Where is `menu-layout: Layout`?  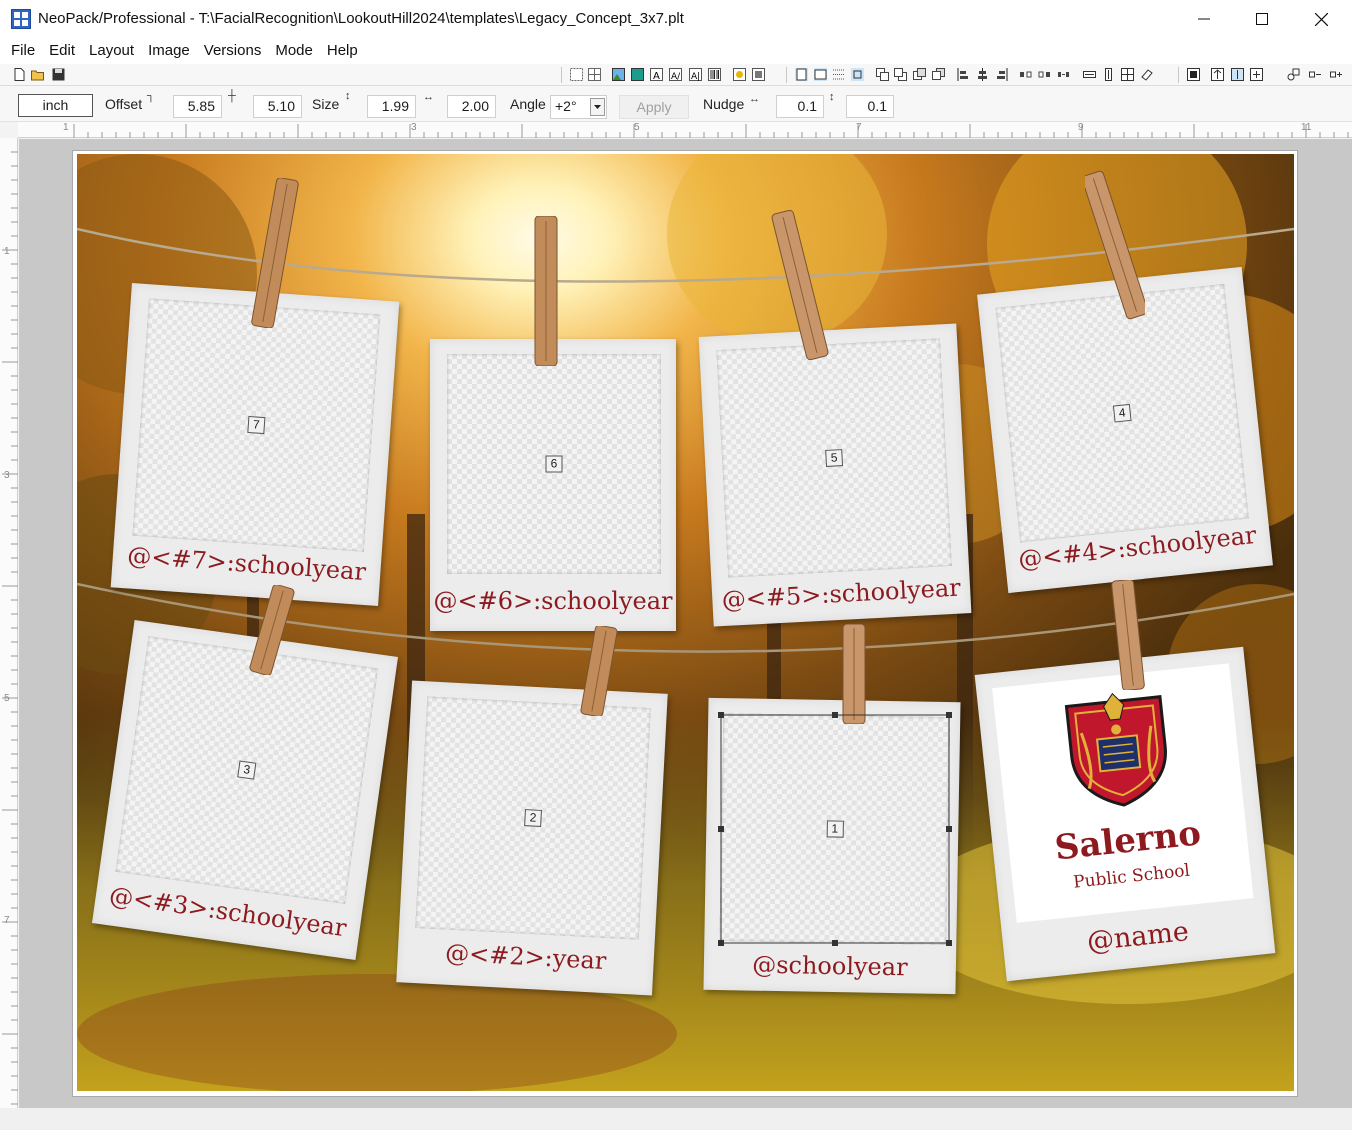
menu-layout: Layout is located at coordinates (111, 51).